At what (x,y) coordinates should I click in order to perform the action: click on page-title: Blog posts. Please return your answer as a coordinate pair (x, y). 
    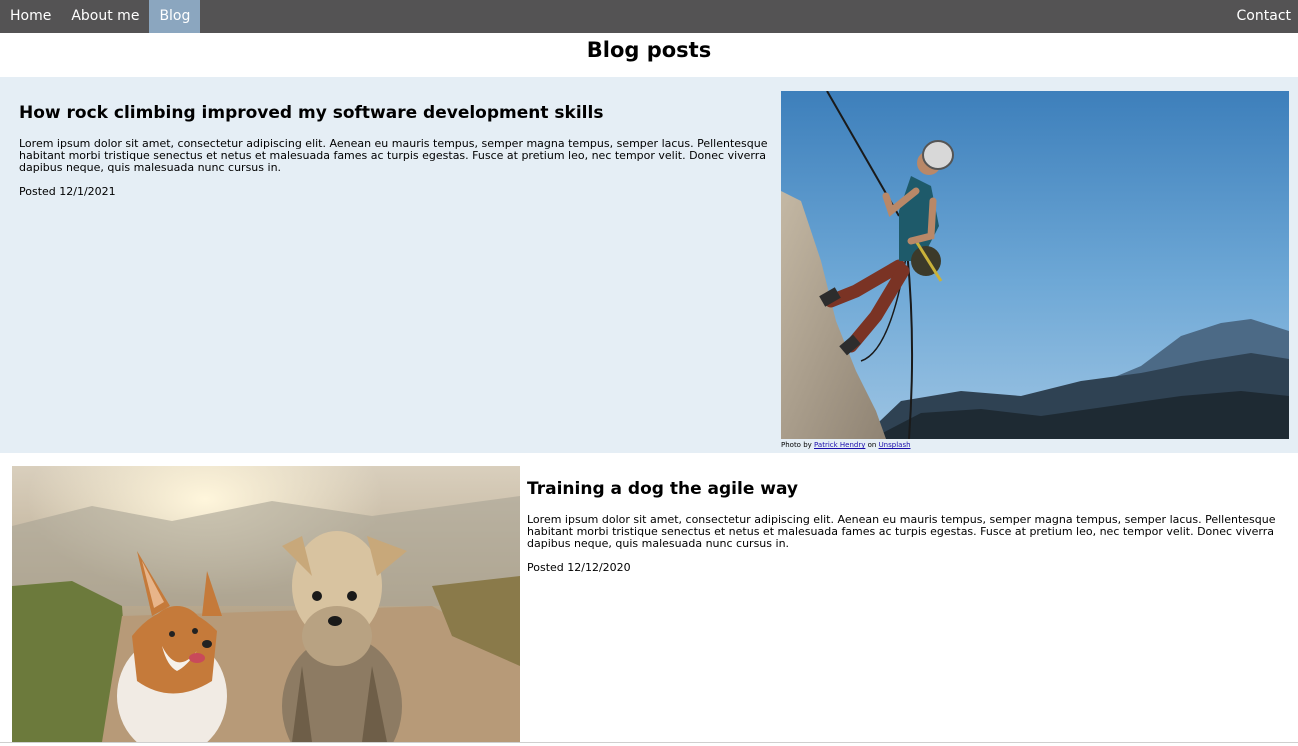
    Looking at the image, I should click on (649, 50).